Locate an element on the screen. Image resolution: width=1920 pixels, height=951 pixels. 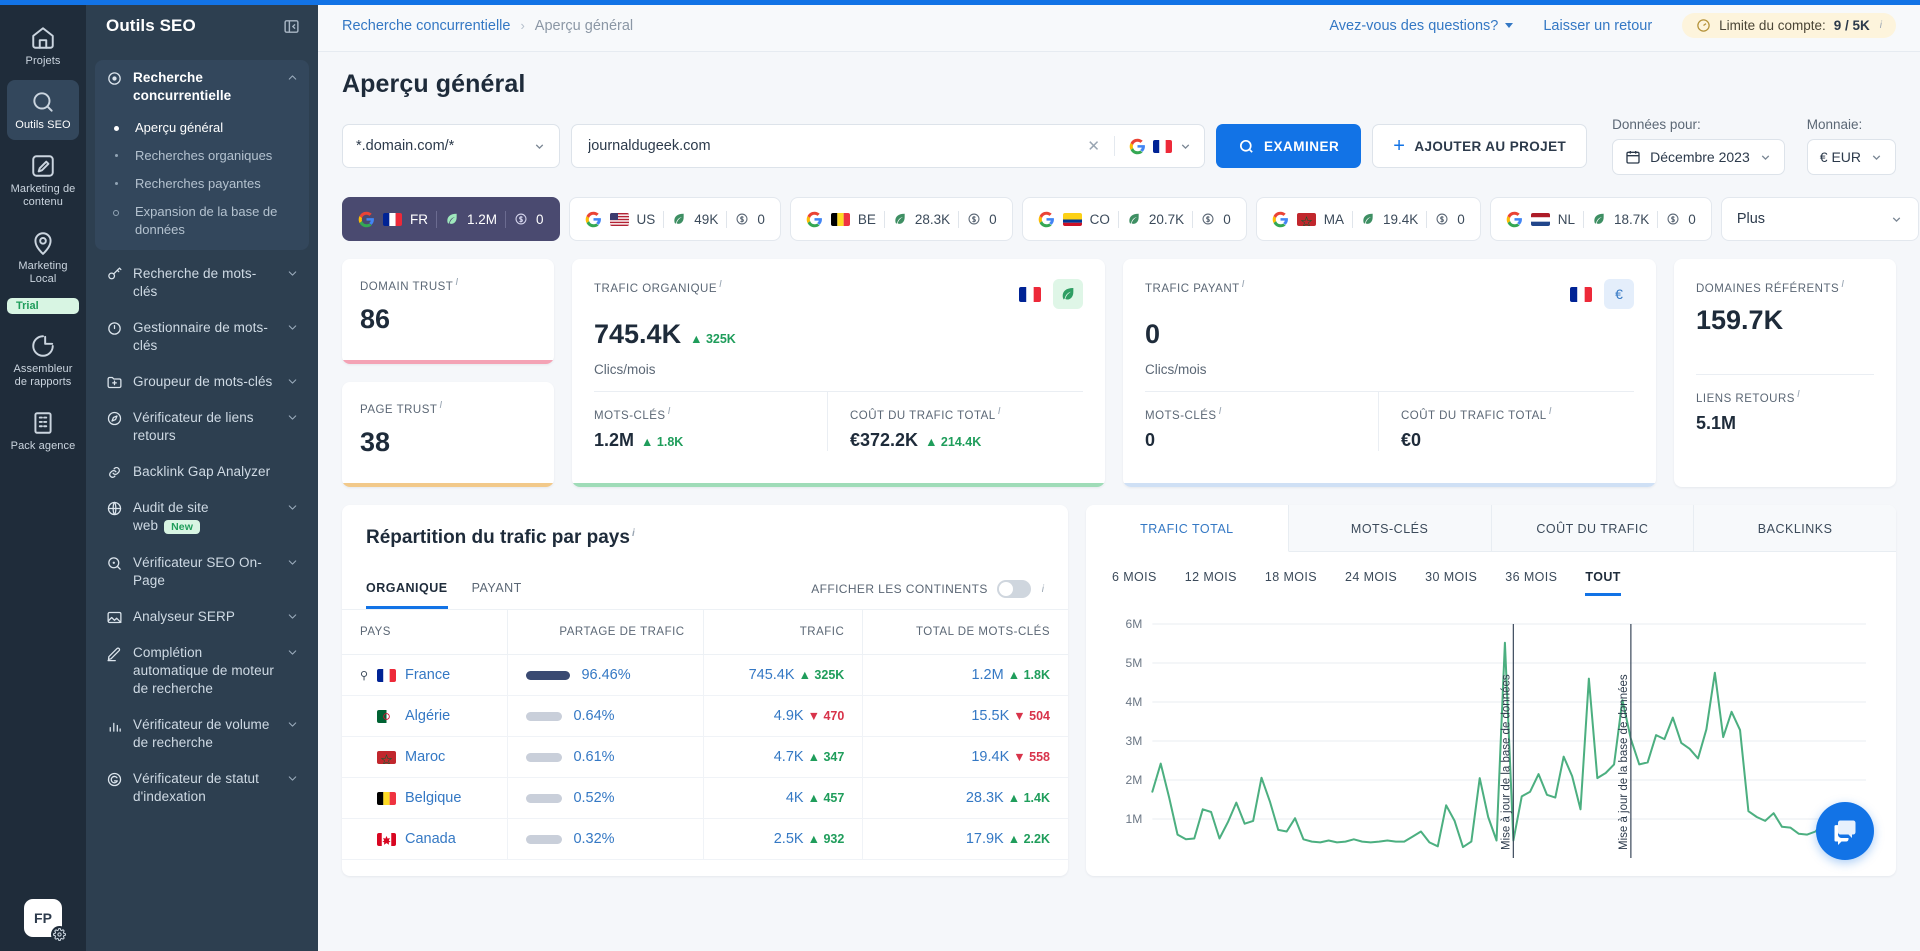
sidebar-item-aper-u-g-n-ral: Aperçu général is located at coordinates (202, 128).